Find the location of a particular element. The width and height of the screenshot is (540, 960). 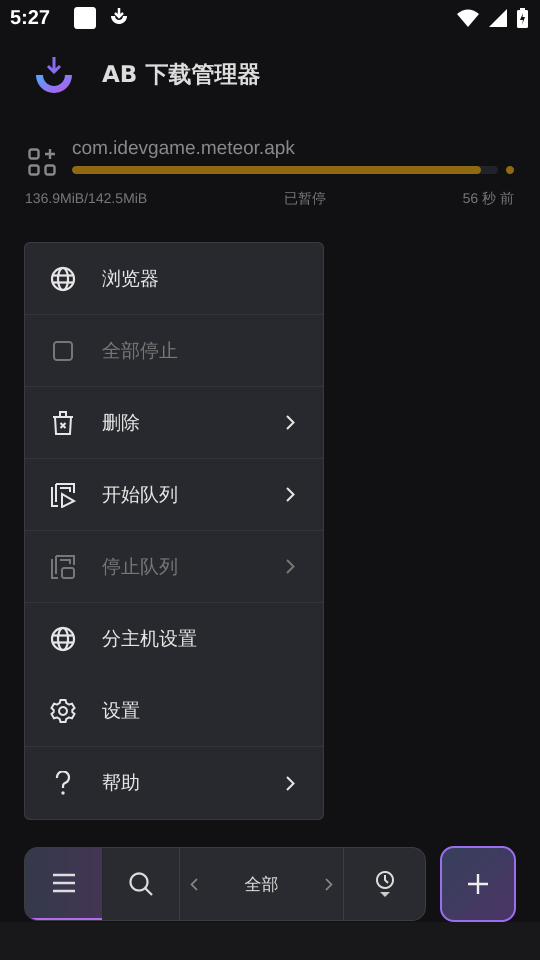

apps-add-icon is located at coordinates (42, 162).